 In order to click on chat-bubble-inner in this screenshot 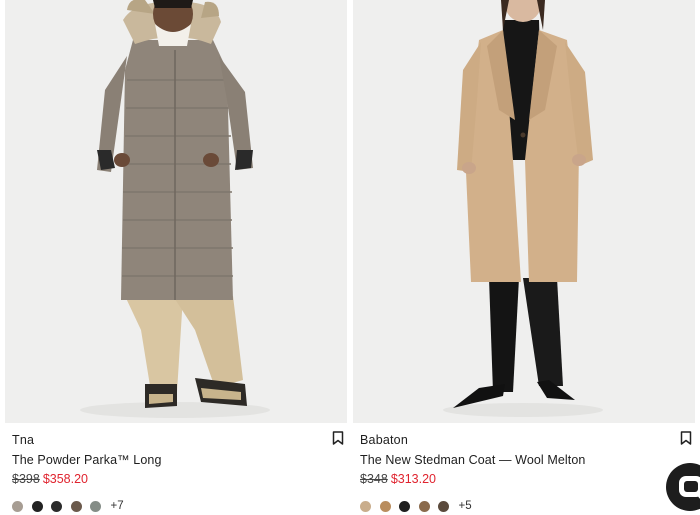, I will do `click(691, 486)`.